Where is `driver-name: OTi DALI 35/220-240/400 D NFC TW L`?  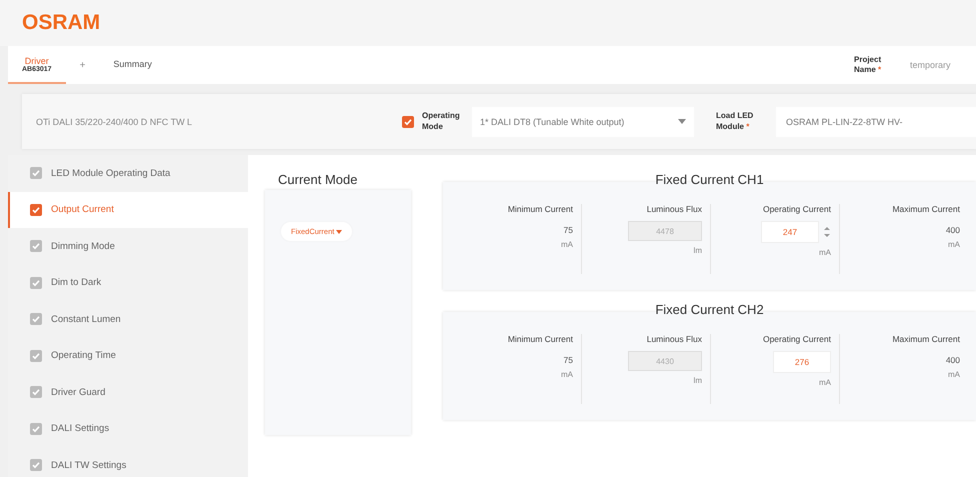 driver-name: OTi DALI 35/220-240/400 D NFC TW L is located at coordinates (115, 121).